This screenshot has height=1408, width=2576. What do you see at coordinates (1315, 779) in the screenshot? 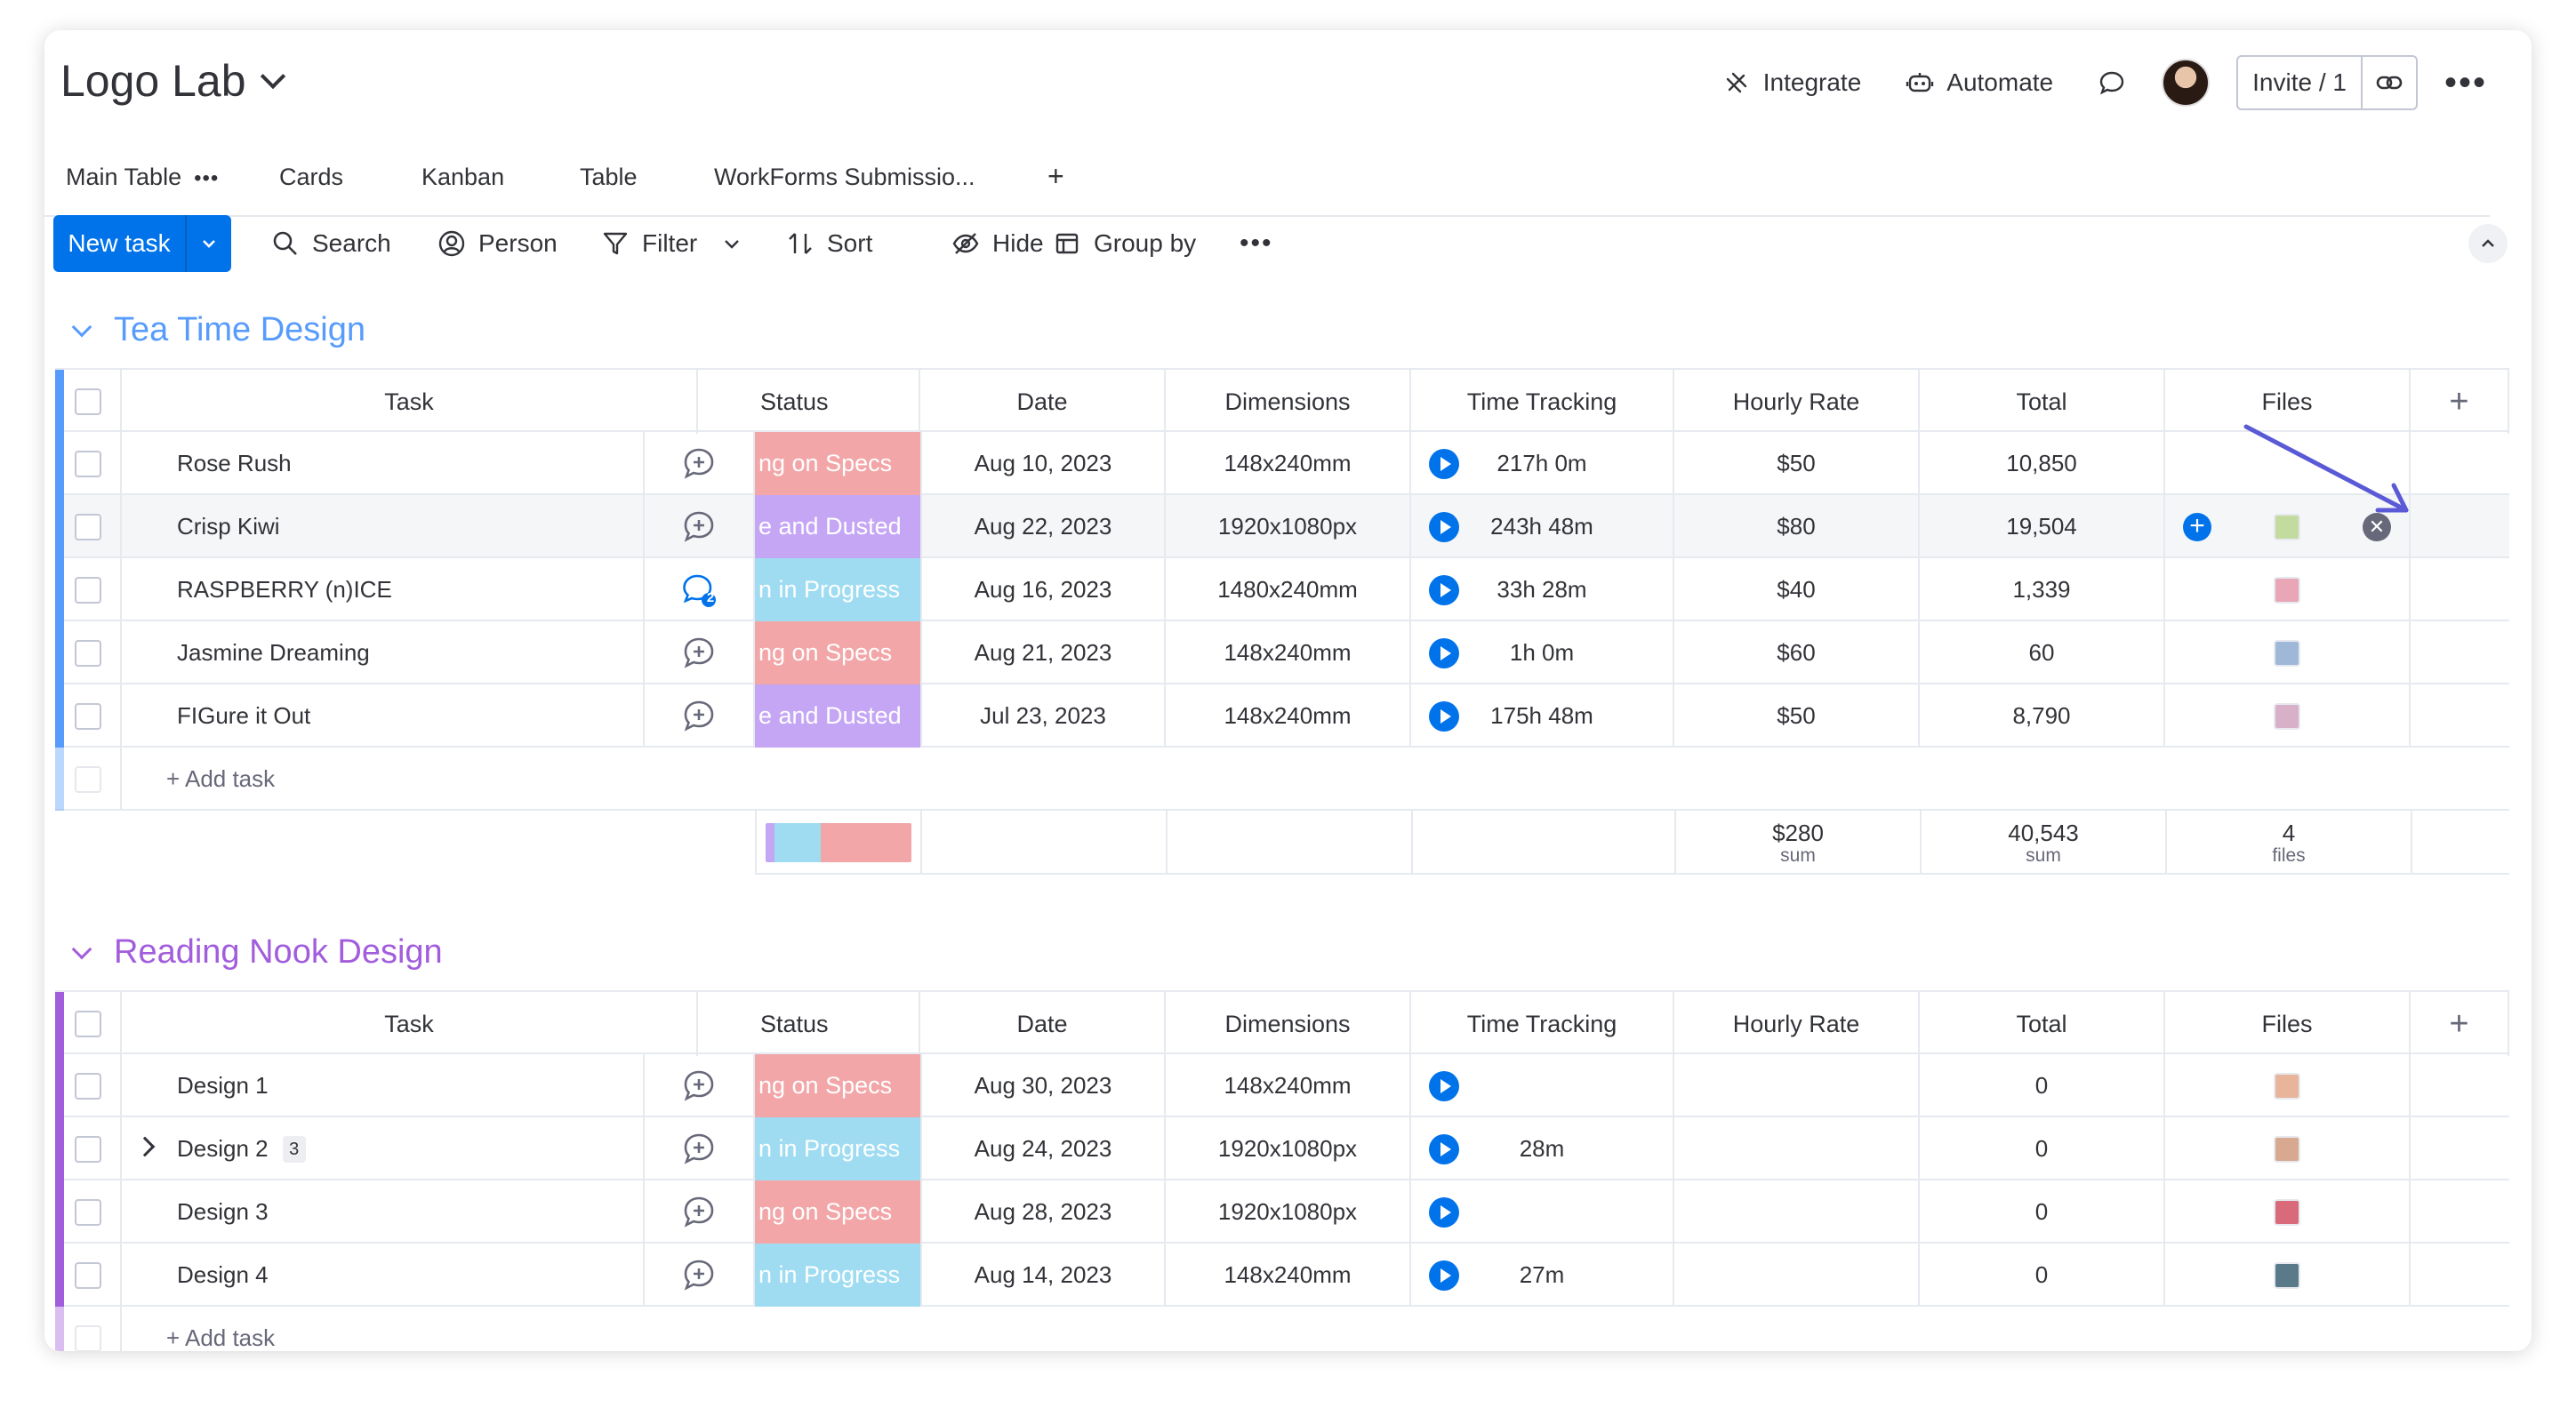
I see `add-task-input: + Add task` at bounding box center [1315, 779].